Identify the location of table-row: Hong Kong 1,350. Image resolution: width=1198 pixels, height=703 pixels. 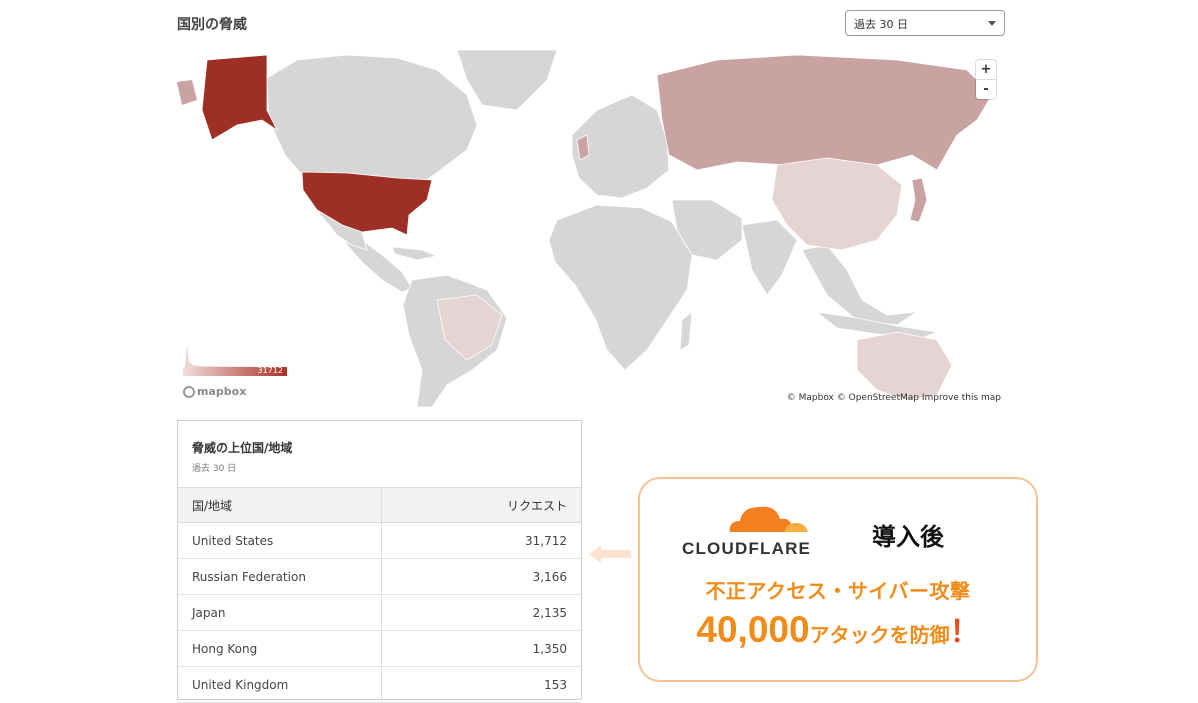
(379, 648).